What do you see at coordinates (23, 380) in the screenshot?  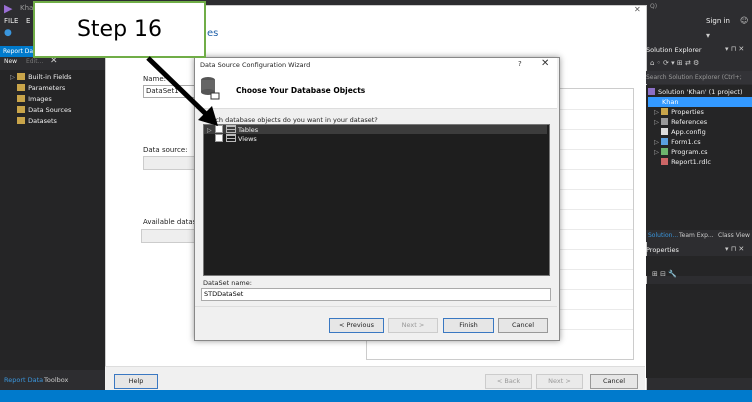 I see `tab-report-data-bottom: Report Data` at bounding box center [23, 380].